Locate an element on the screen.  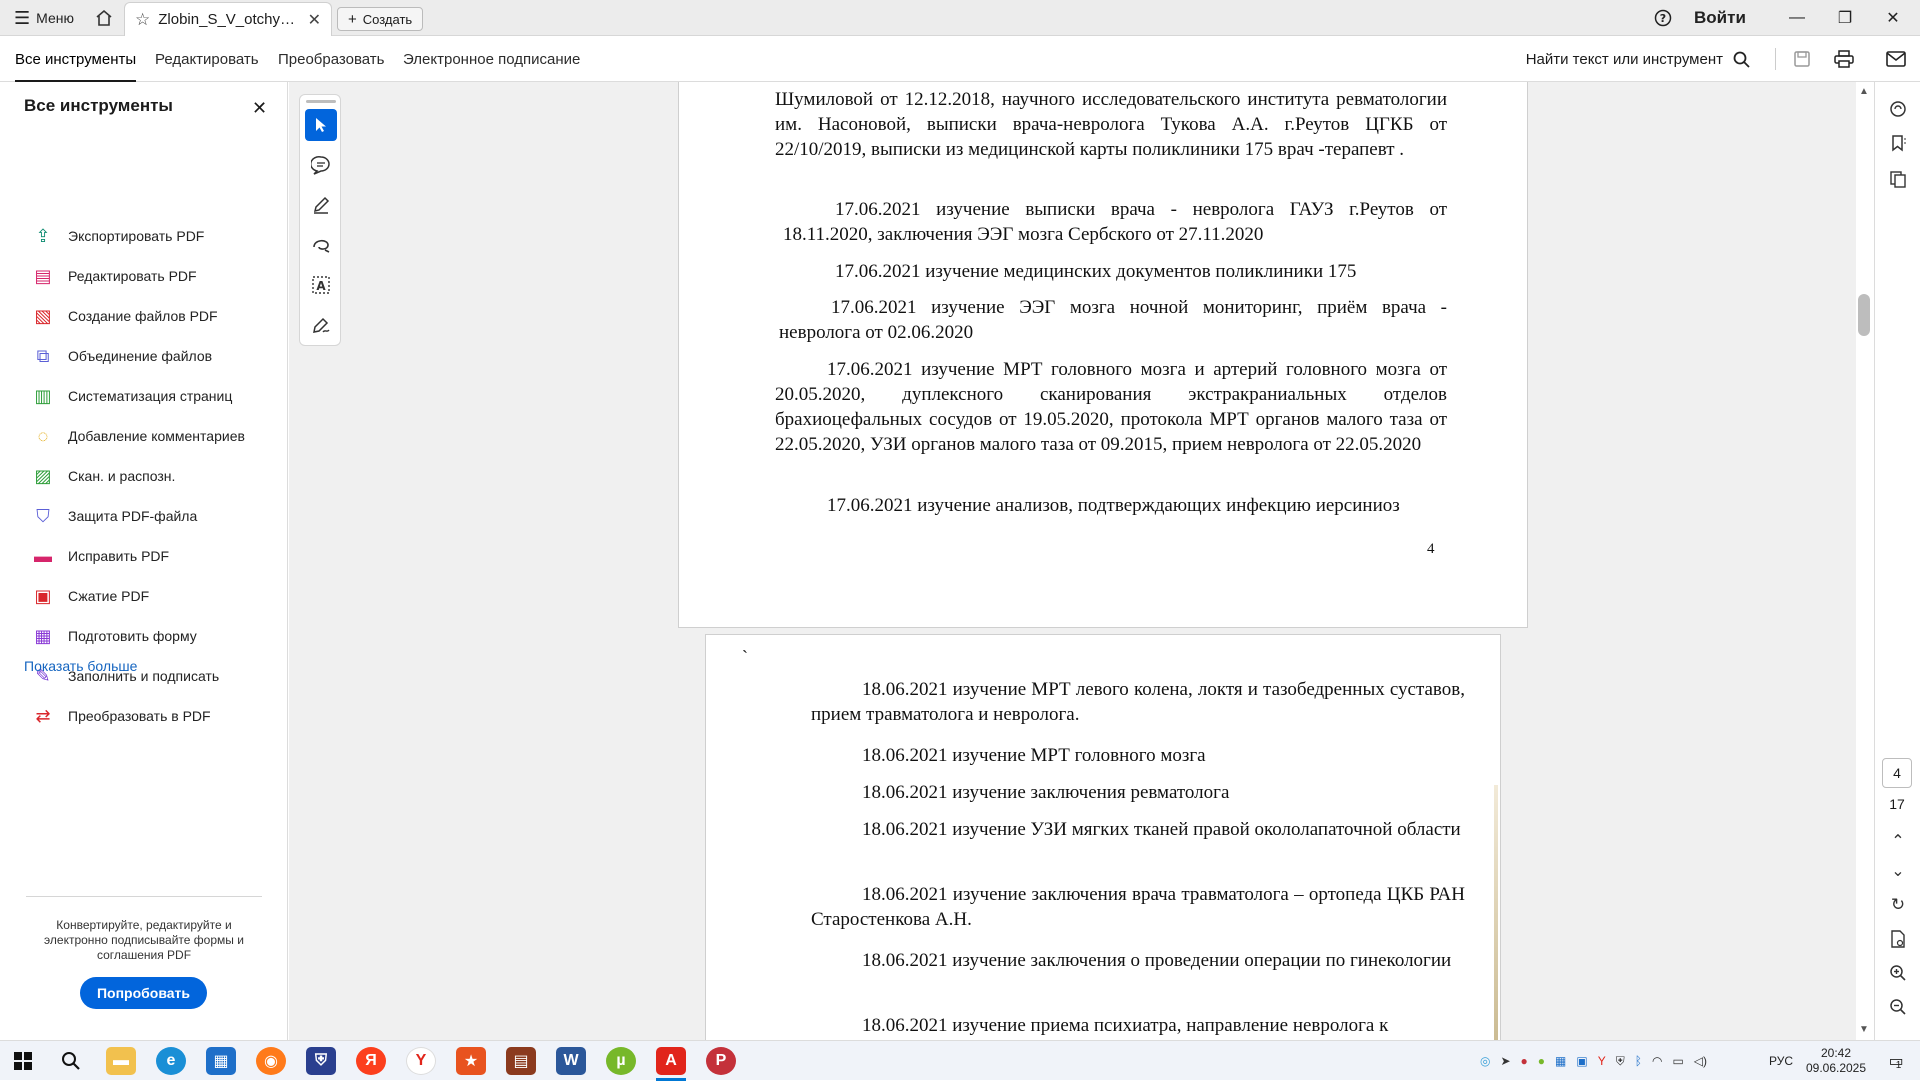
close-window-button: ✕ is located at coordinates (1893, 18).